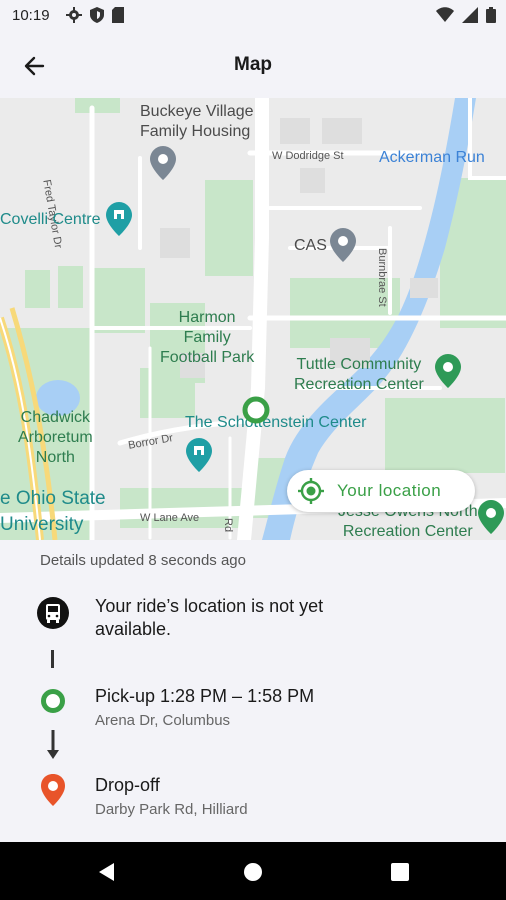 The width and height of the screenshot is (506, 900). Describe the element at coordinates (308, 156) in the screenshot. I see `map-label-w-dodridge: W Dodridge St` at that location.